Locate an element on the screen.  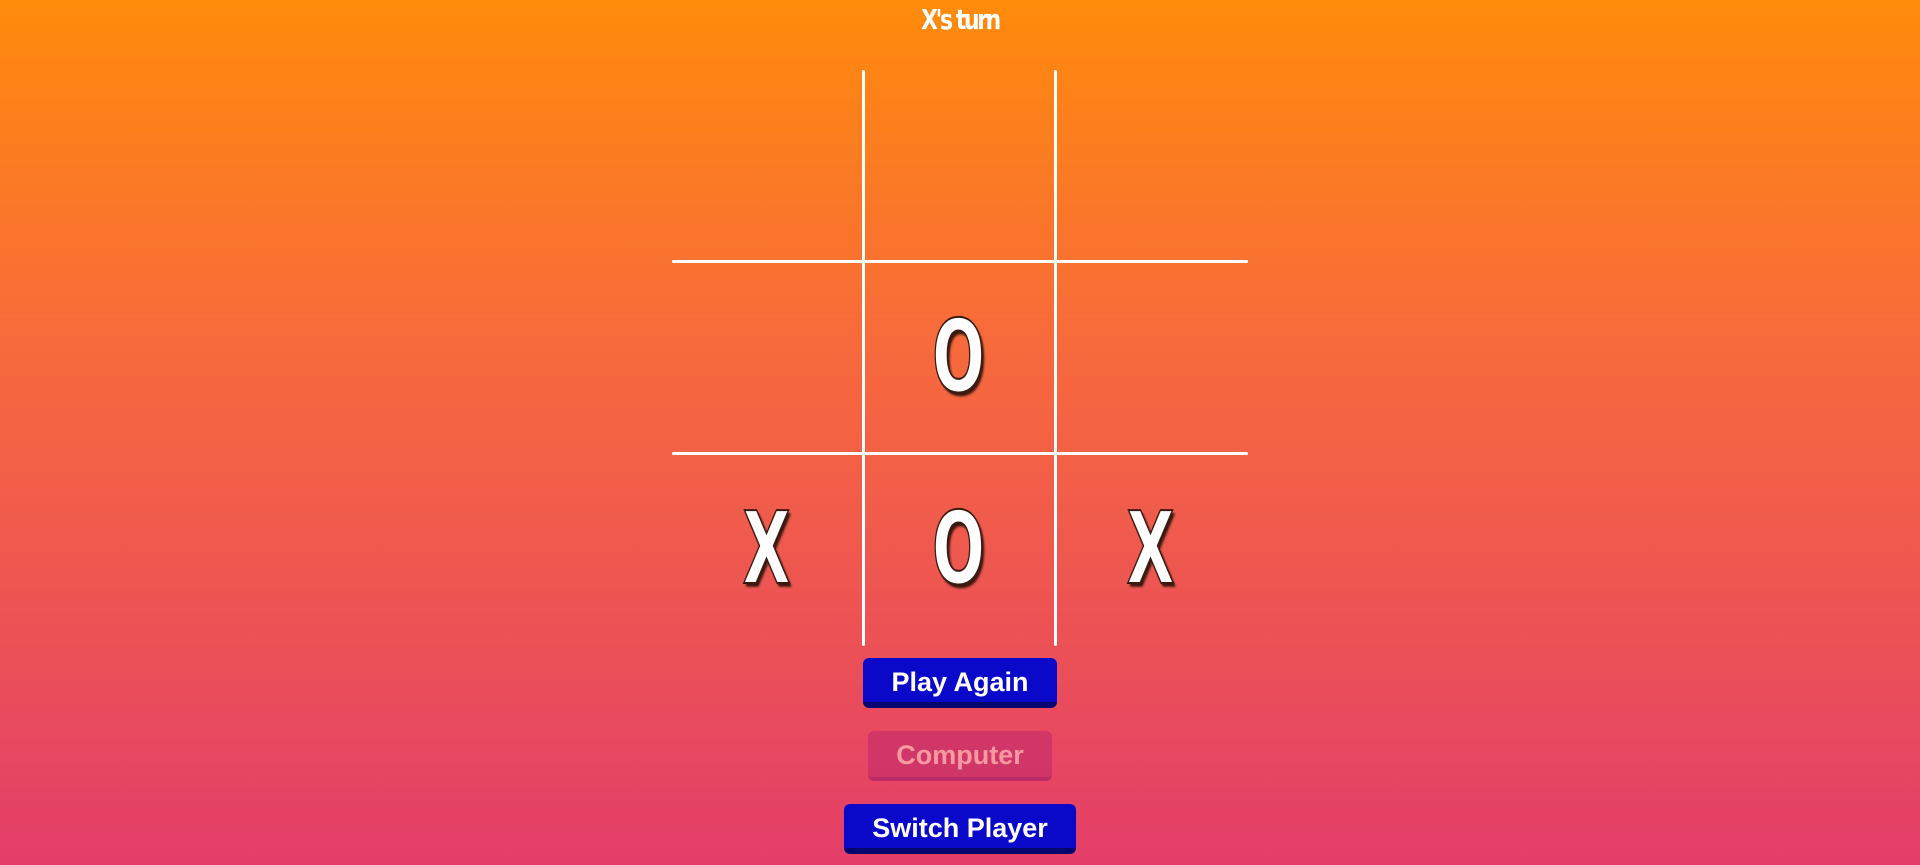
board-cell-4: O is located at coordinates (959, 357).